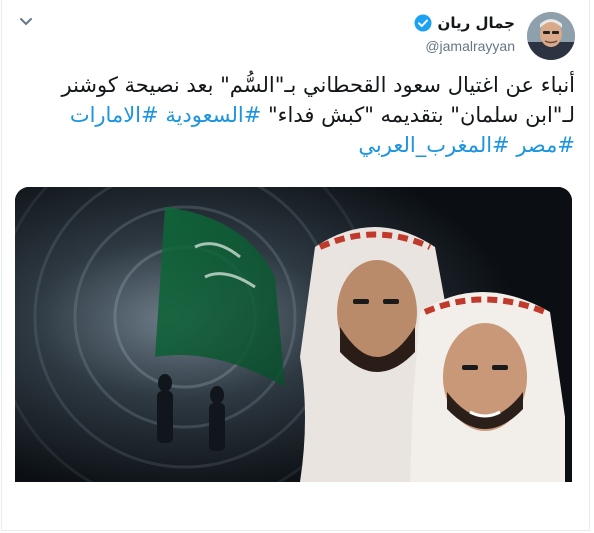  I want to click on hashtag-link: #مصر, so click(545, 145).